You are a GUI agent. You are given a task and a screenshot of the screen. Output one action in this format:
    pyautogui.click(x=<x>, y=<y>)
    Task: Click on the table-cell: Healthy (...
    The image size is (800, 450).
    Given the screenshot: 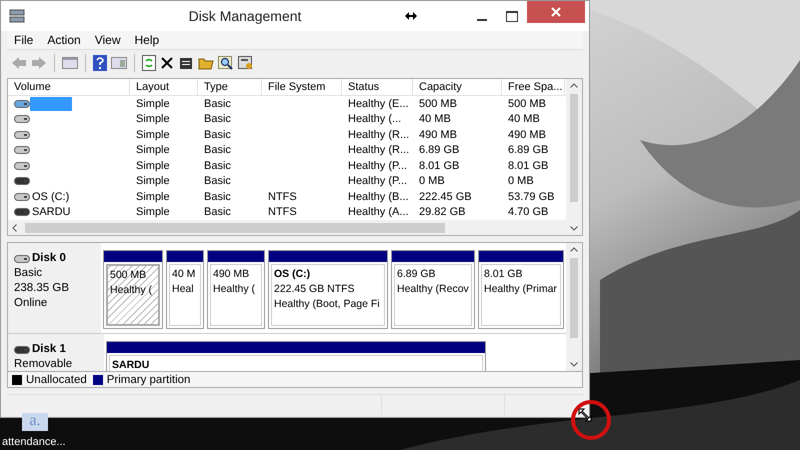 What is the action you would take?
    pyautogui.click(x=375, y=119)
    